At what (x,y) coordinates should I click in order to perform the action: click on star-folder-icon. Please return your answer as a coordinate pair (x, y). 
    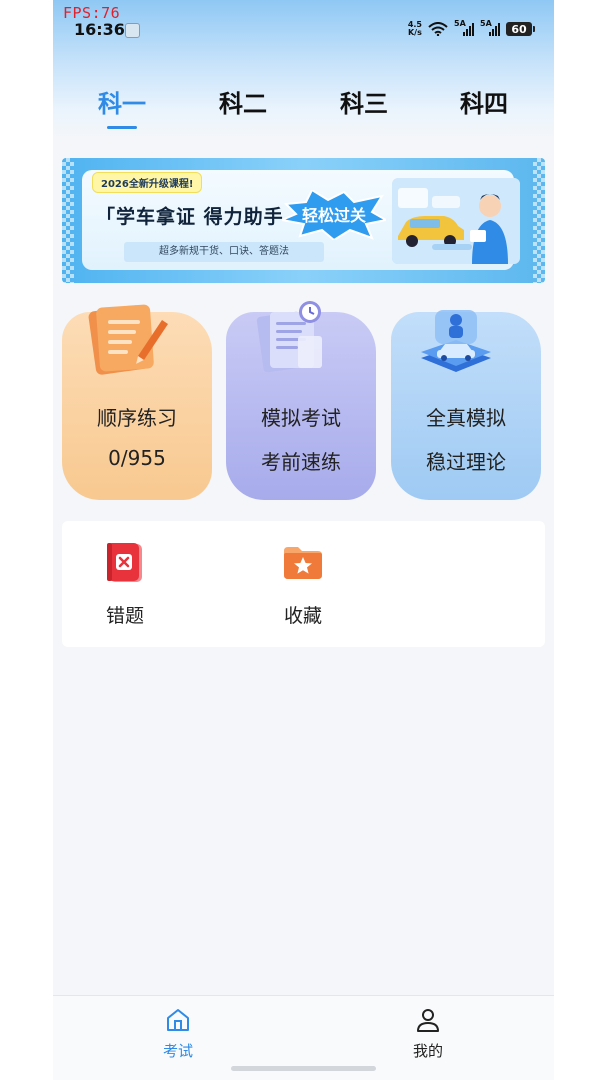
    Looking at the image, I should click on (303, 563).